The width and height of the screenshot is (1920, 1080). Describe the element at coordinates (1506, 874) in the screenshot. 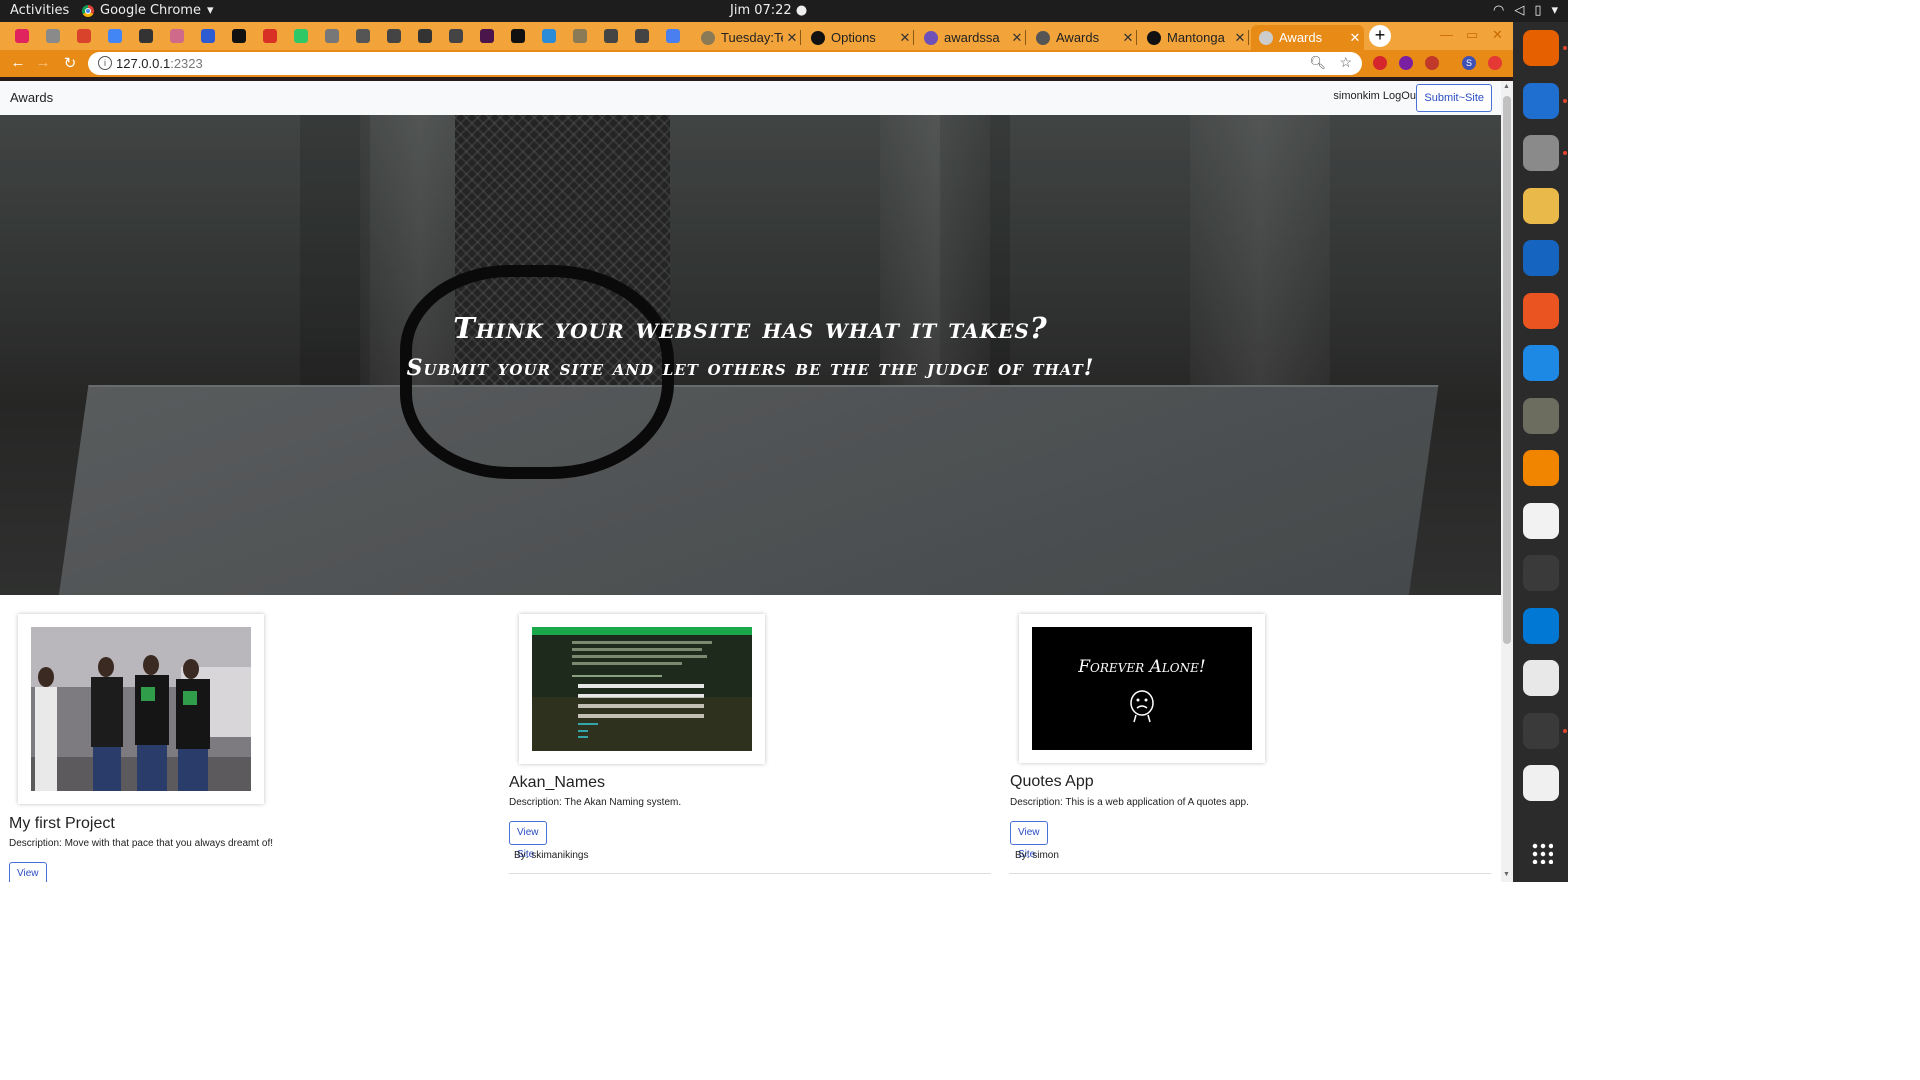

I see `scroll-down-icon: ▼` at that location.